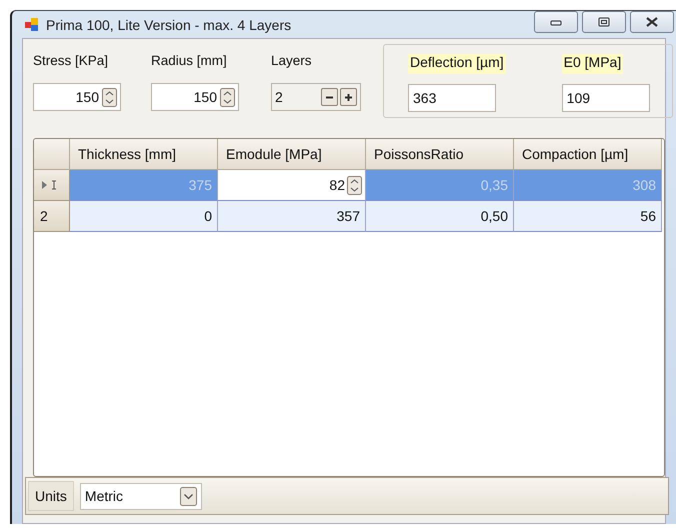 This screenshot has width=676, height=531. I want to click on cell-editor: 82, so click(292, 185).